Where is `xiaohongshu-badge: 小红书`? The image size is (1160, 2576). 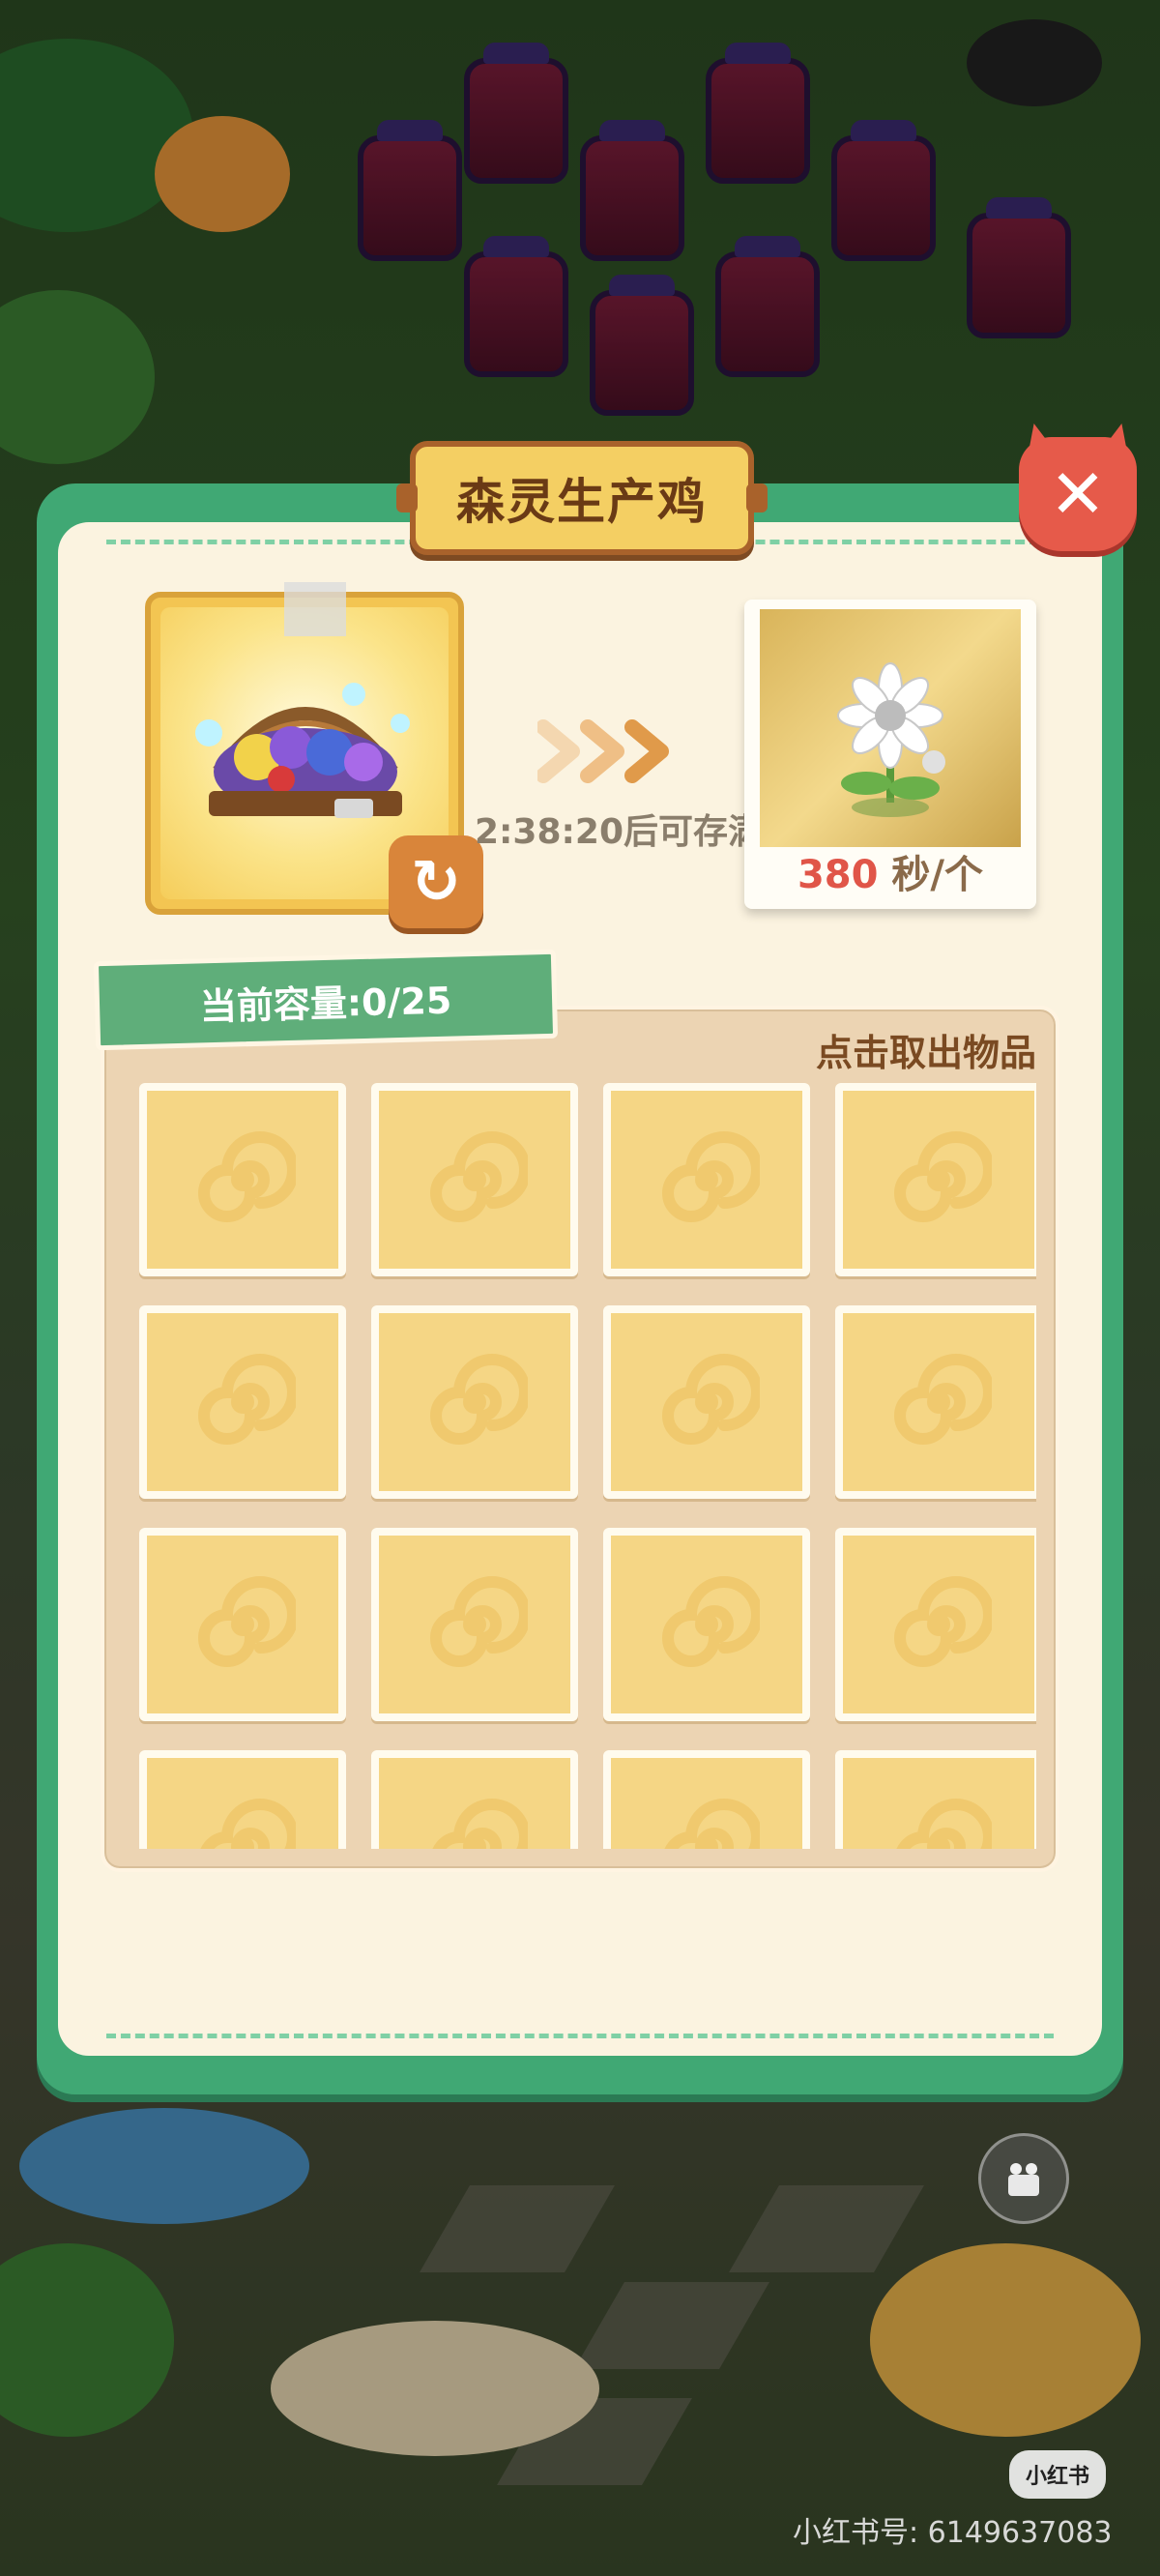
xiaohongshu-badge: 小红书 is located at coordinates (1057, 2474).